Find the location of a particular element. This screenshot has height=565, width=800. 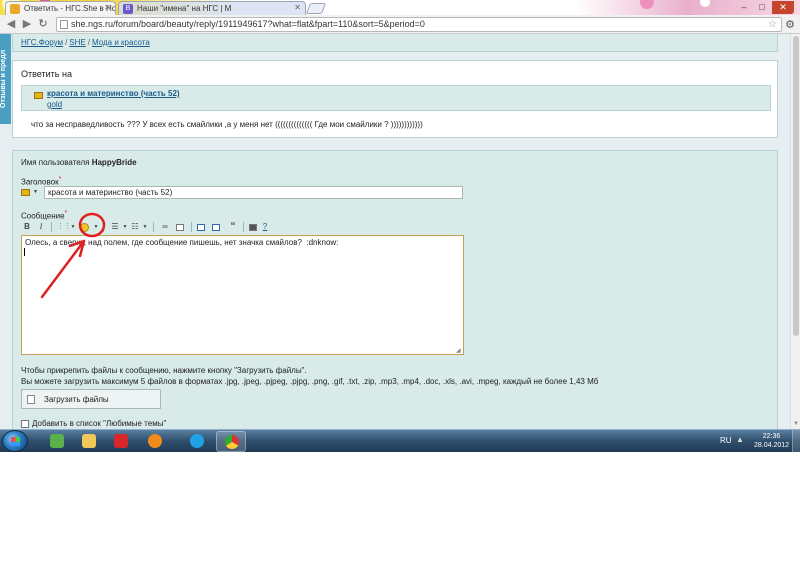

smiley-icon is located at coordinates (84, 227).